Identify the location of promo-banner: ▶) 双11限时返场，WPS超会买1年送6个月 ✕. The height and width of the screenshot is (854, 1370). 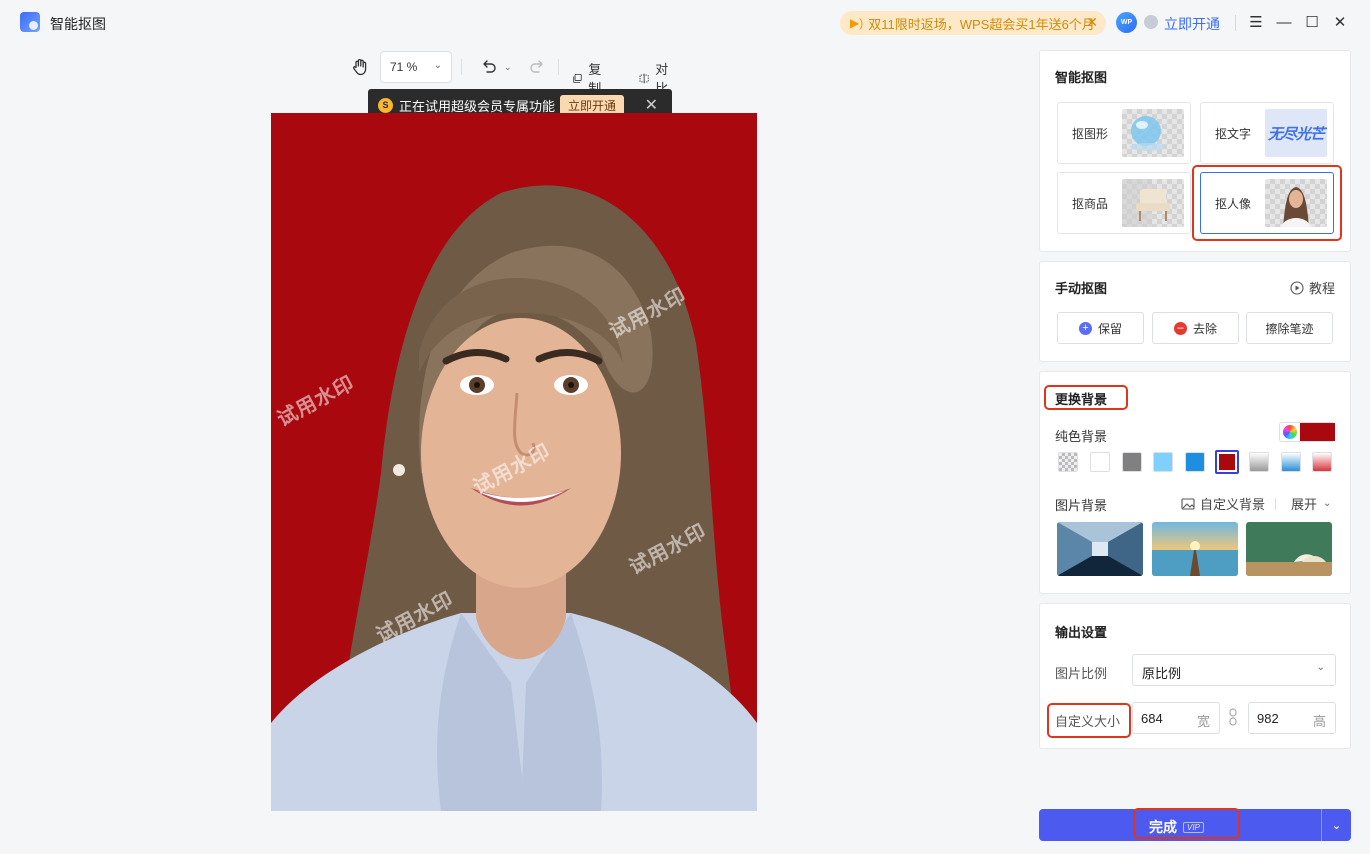
(973, 23).